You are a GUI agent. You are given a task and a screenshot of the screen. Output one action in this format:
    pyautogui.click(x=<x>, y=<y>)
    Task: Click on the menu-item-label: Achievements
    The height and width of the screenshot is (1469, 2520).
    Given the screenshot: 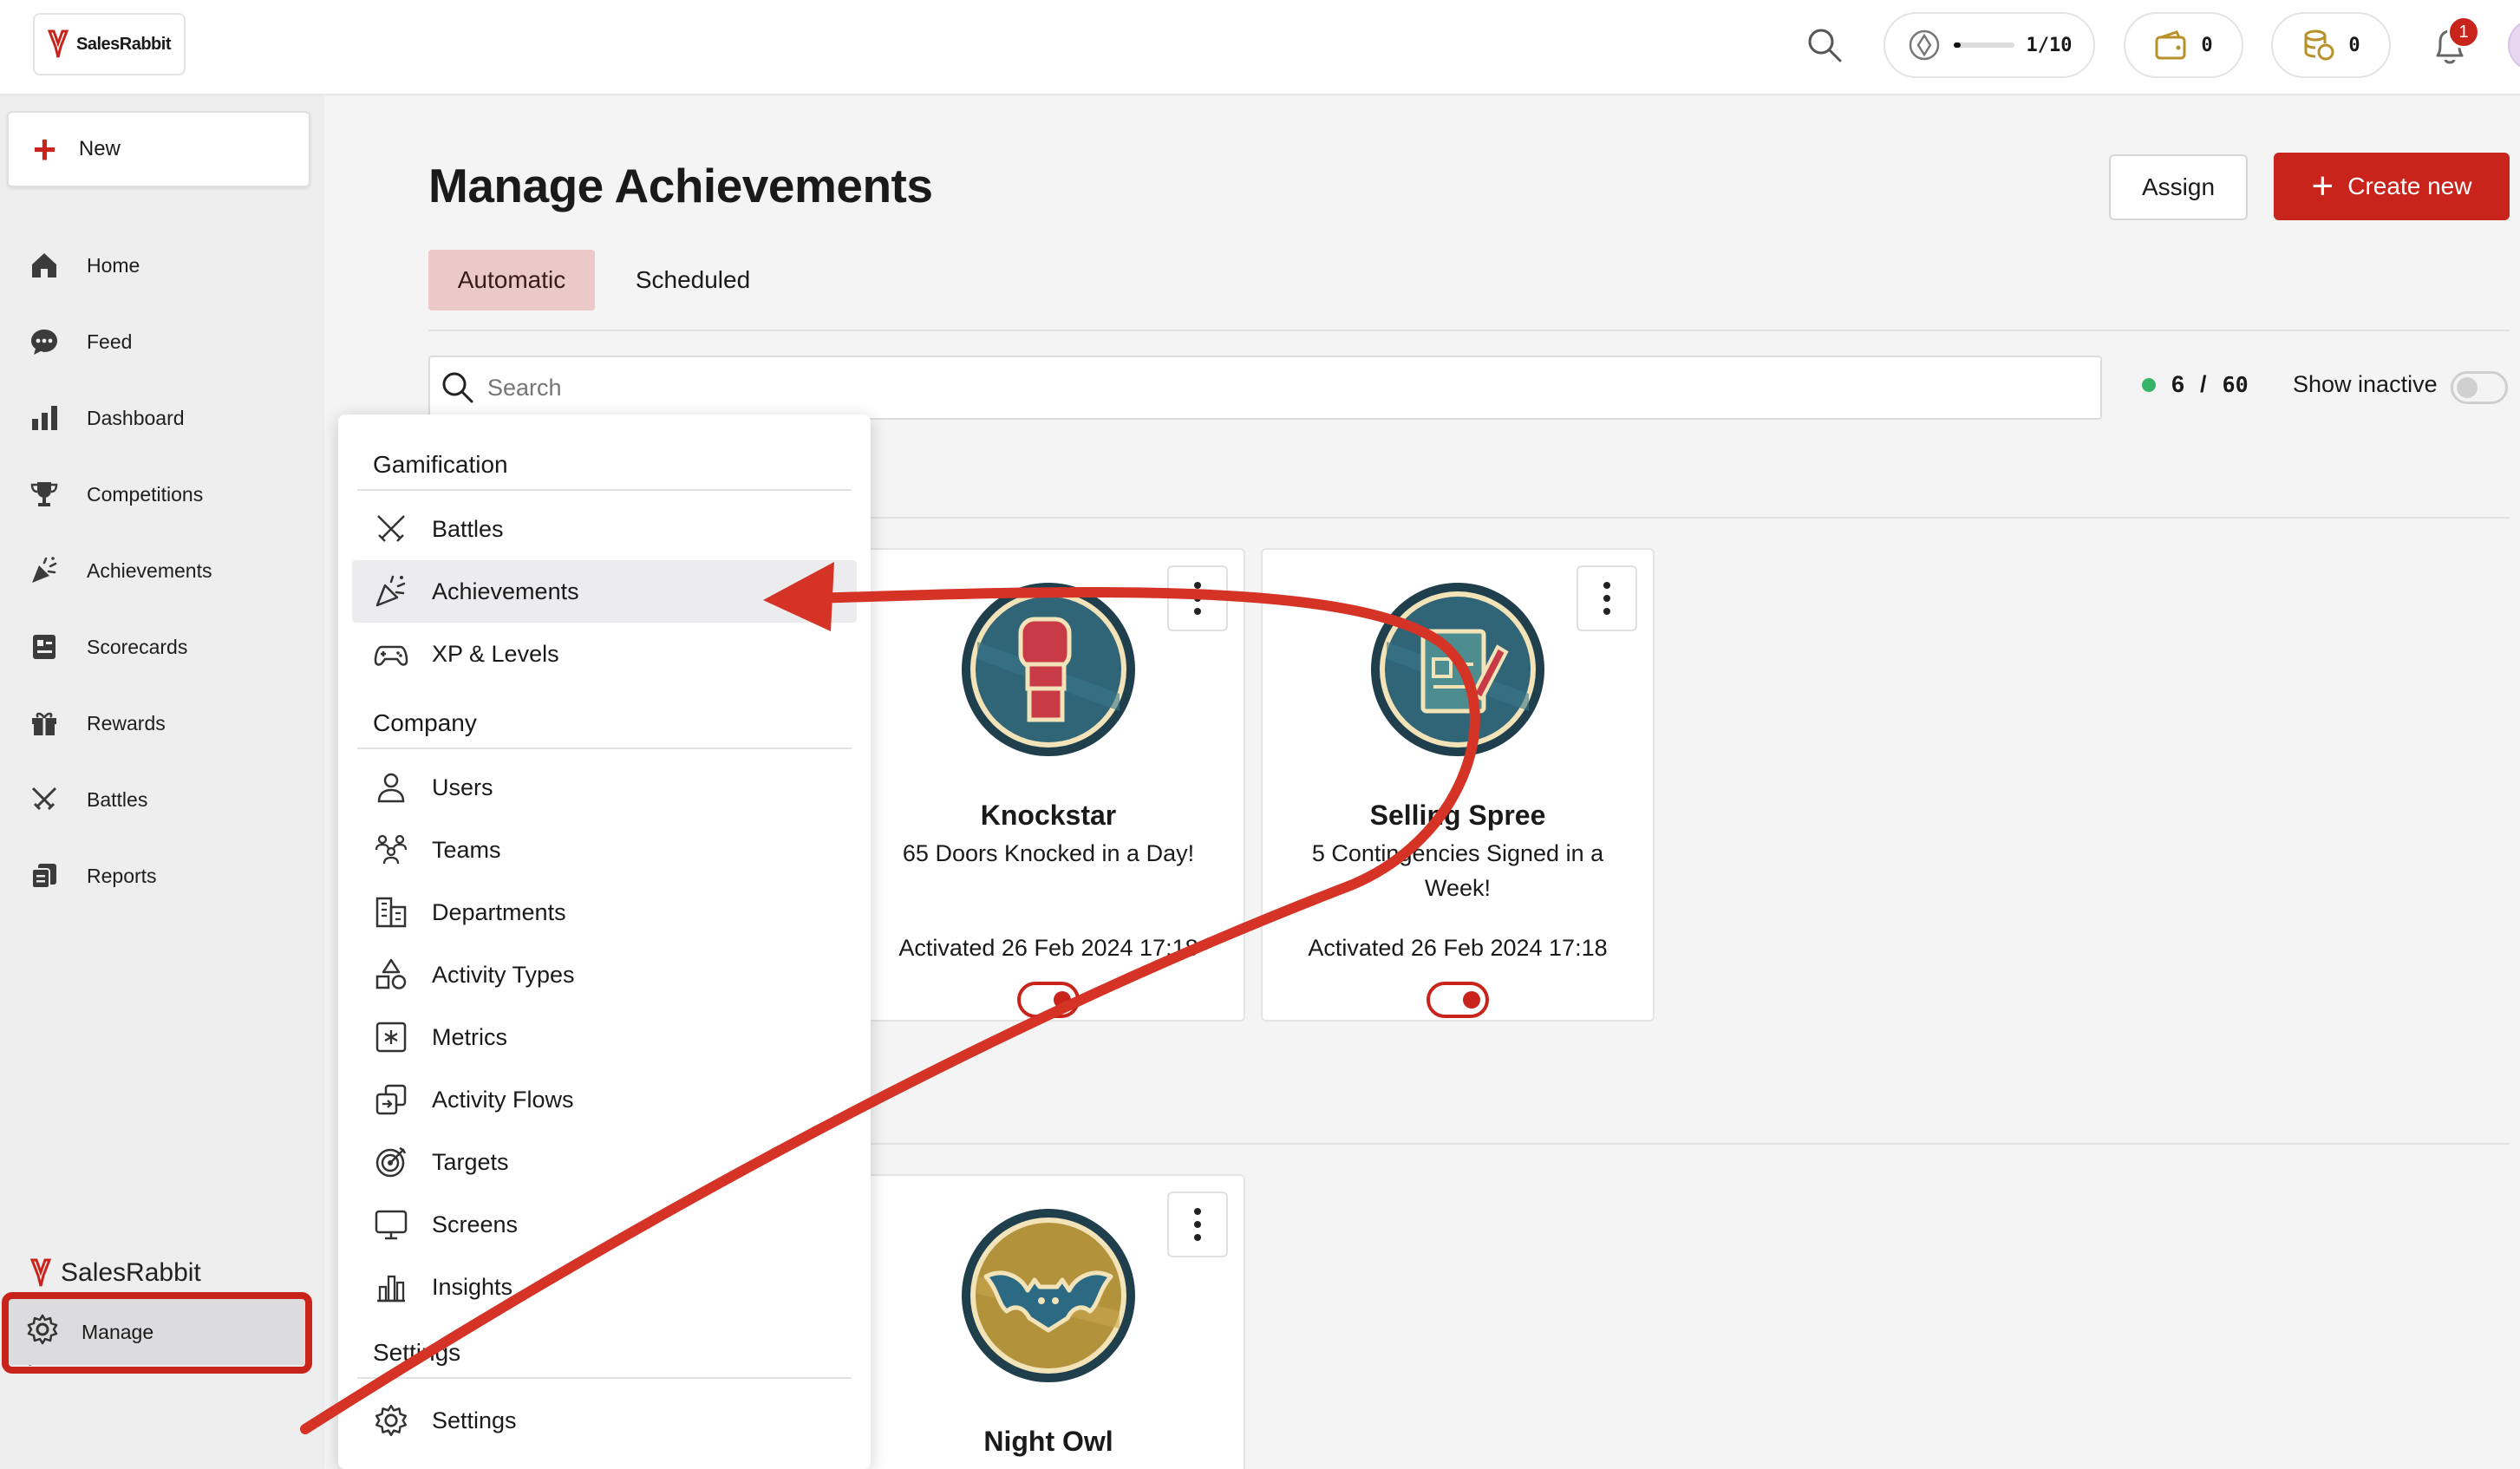 What is the action you would take?
    pyautogui.click(x=505, y=591)
    